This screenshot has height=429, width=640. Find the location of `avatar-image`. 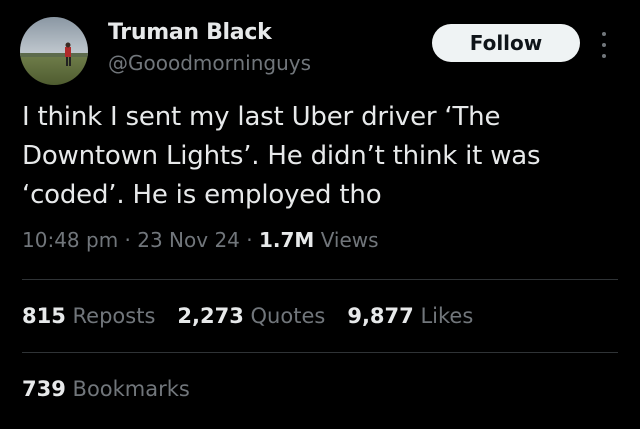

avatar-image is located at coordinates (54, 51).